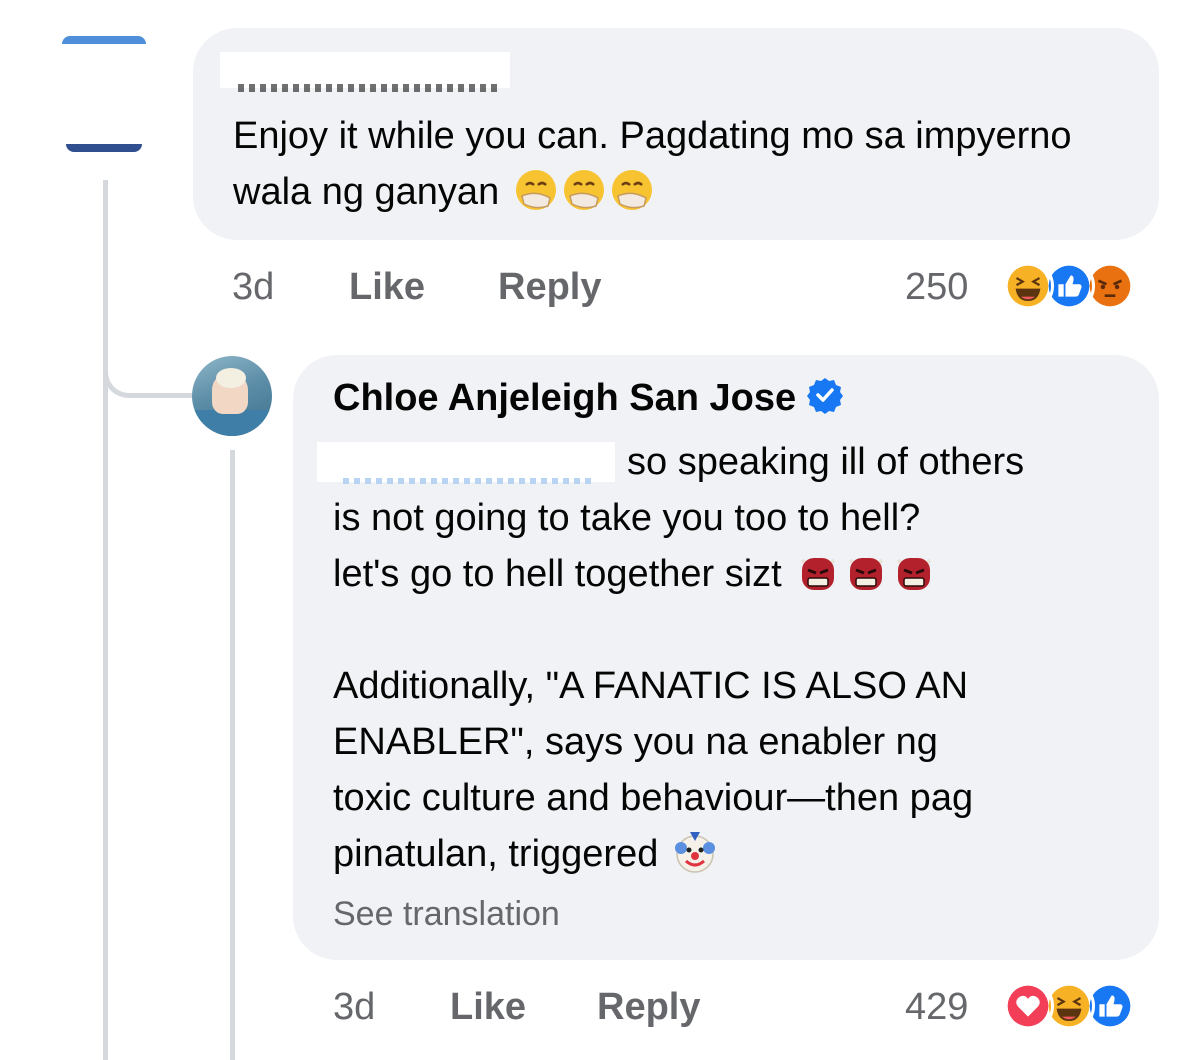  Describe the element at coordinates (1028, 286) in the screenshot. I see `haha-reaction-icon` at that location.